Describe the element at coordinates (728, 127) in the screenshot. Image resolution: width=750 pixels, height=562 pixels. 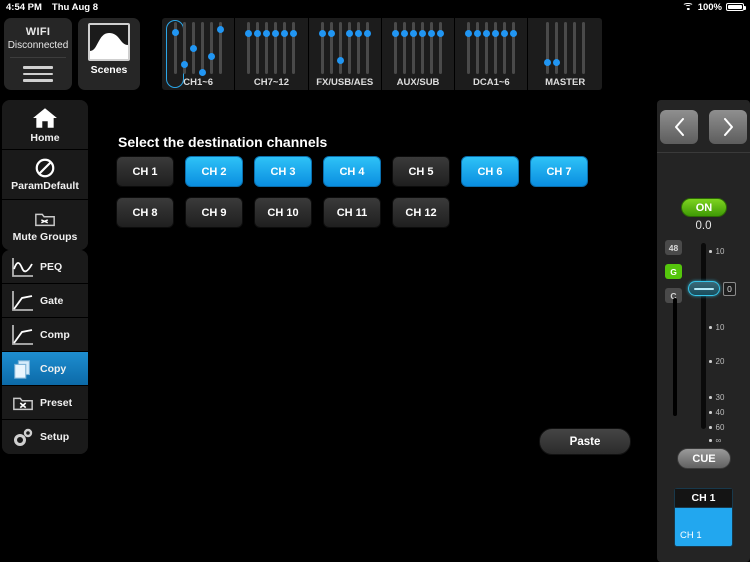
I see `next-channel-button` at that location.